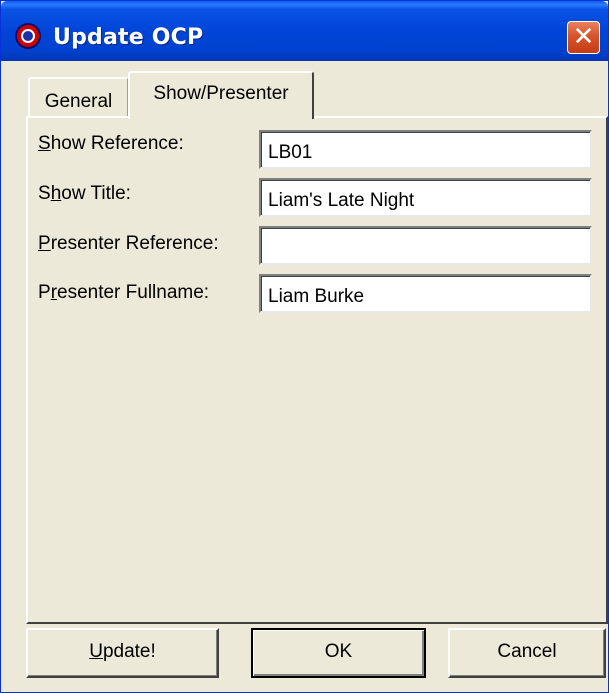 The image size is (609, 693). I want to click on show-title-input, so click(425, 197).